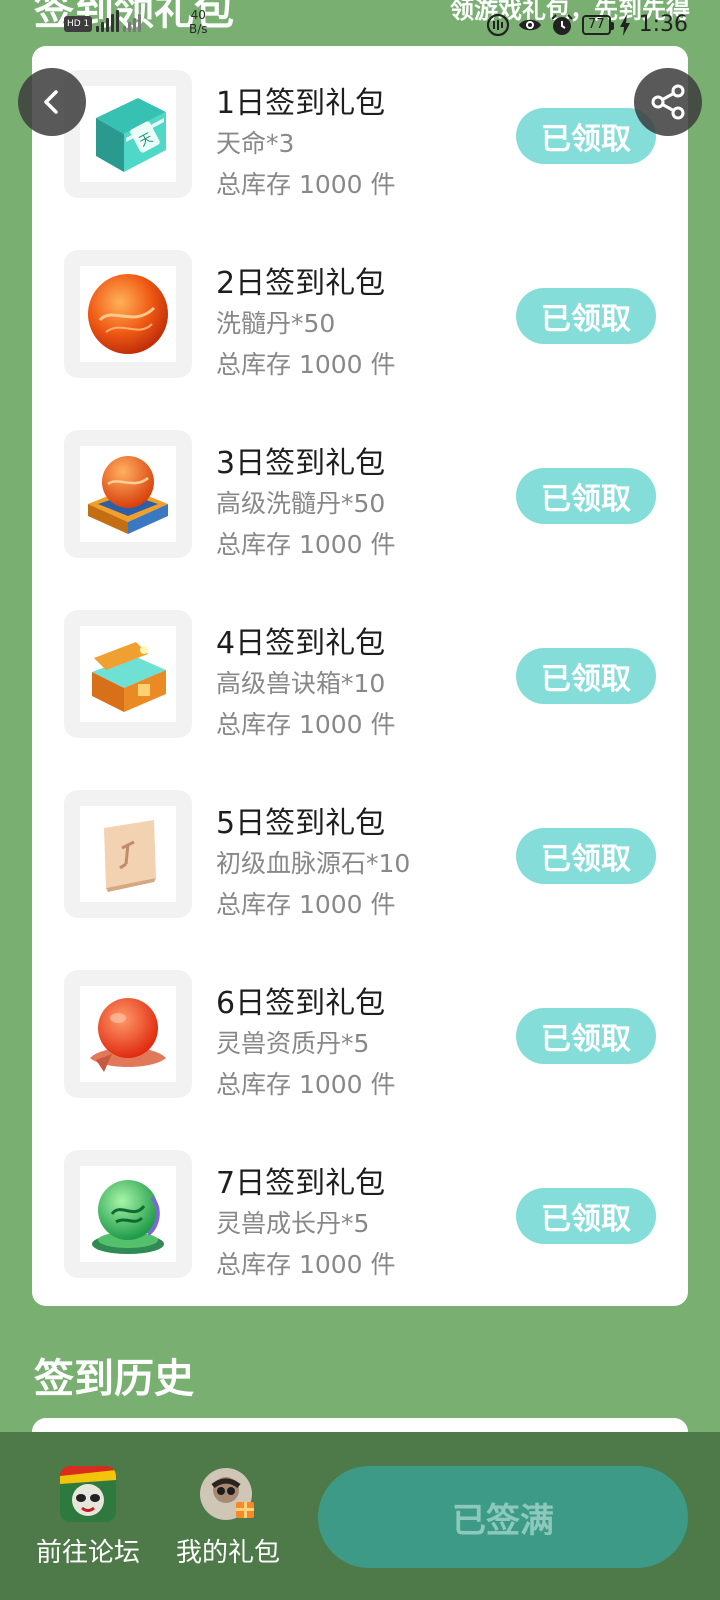 Image resolution: width=720 pixels, height=1600 pixels. What do you see at coordinates (624, 24) in the screenshot?
I see `charging-icon` at bounding box center [624, 24].